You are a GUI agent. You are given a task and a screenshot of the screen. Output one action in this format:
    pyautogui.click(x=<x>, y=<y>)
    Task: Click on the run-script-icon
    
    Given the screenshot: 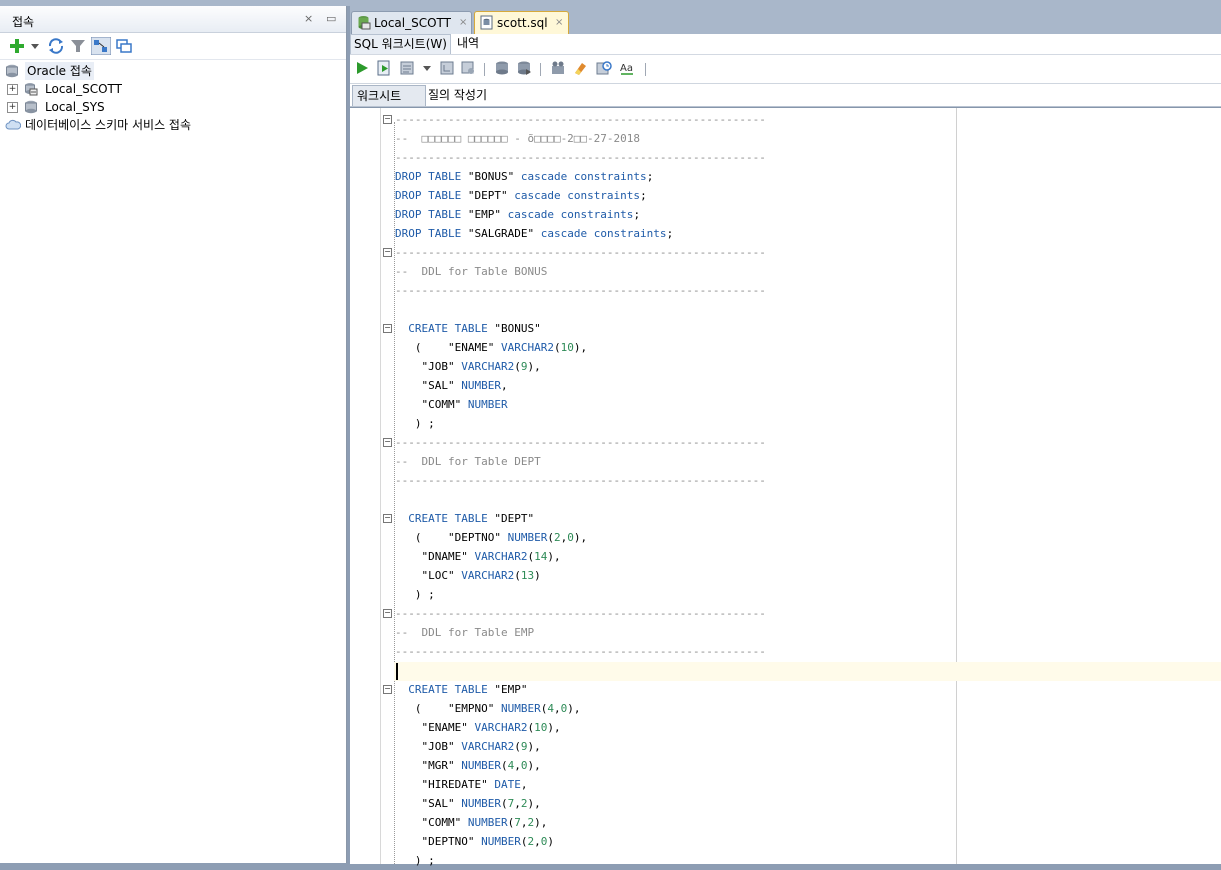 What is the action you would take?
    pyautogui.click(x=384, y=68)
    